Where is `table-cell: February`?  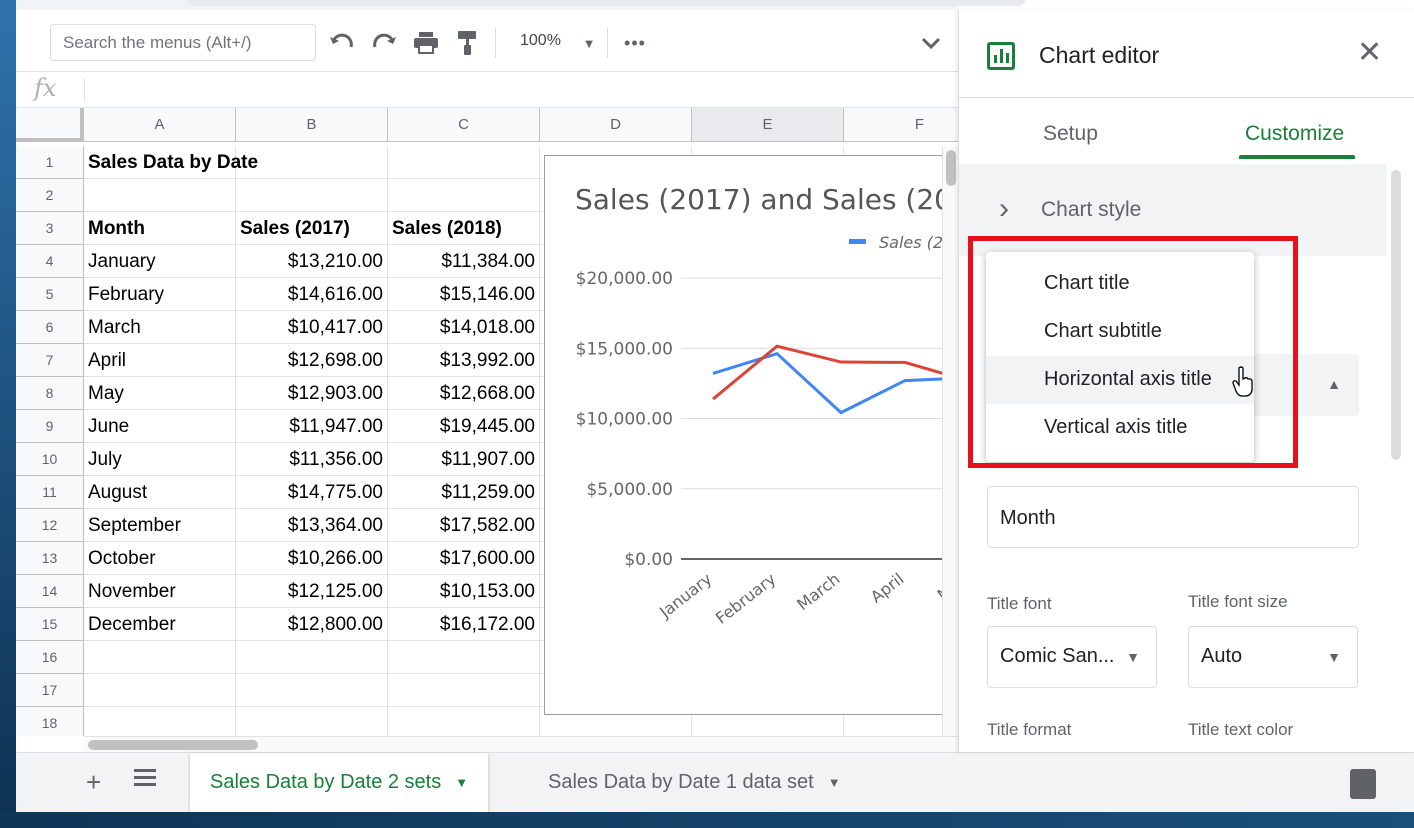
table-cell: February is located at coordinates (160, 294).